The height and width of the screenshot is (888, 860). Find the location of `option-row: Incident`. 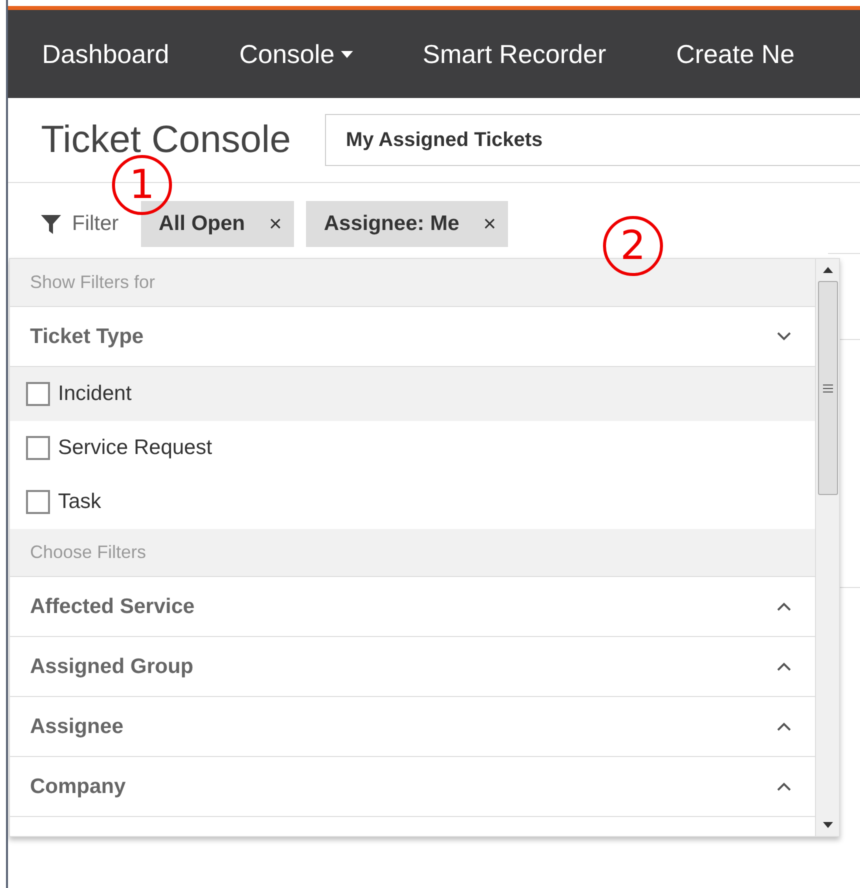

option-row: Incident is located at coordinates (412, 394).